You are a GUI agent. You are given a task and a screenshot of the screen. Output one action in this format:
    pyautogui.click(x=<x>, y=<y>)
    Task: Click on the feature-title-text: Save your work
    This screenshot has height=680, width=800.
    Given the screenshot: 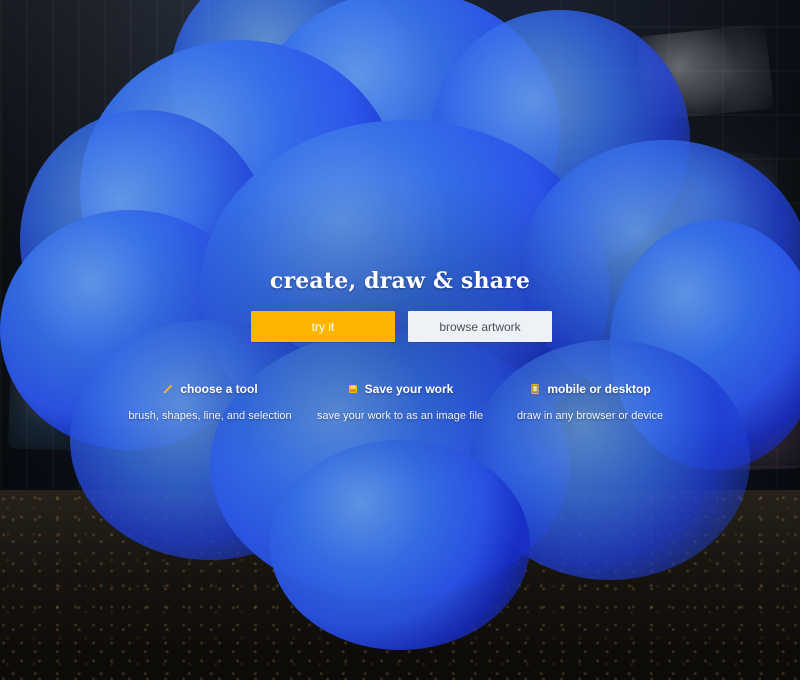 What is the action you would take?
    pyautogui.click(x=409, y=389)
    